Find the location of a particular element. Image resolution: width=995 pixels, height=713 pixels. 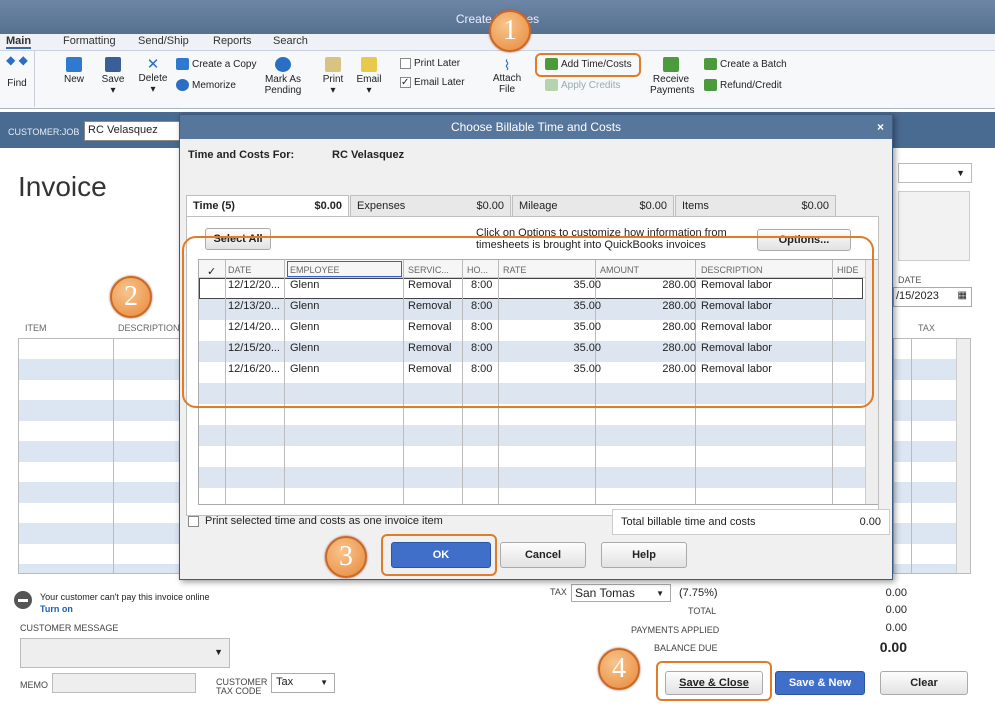

customer-tax-code-label: CUSTOMER TAX CODE is located at coordinates (241, 687).